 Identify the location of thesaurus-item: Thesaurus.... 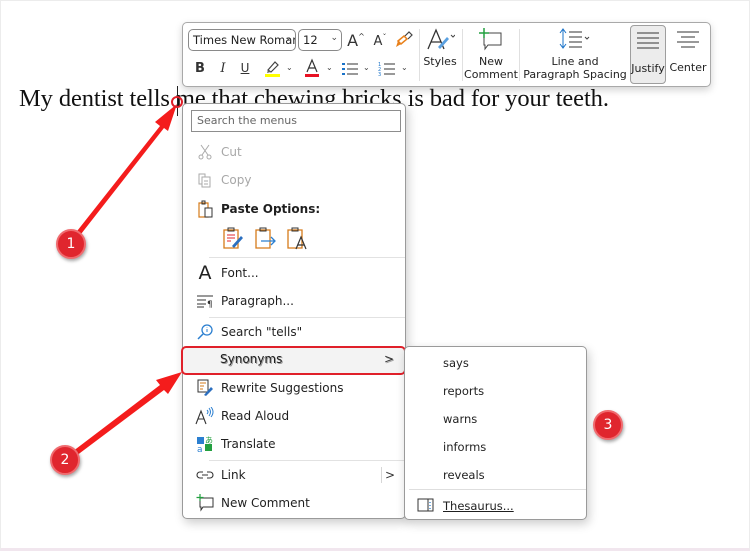
(495, 506).